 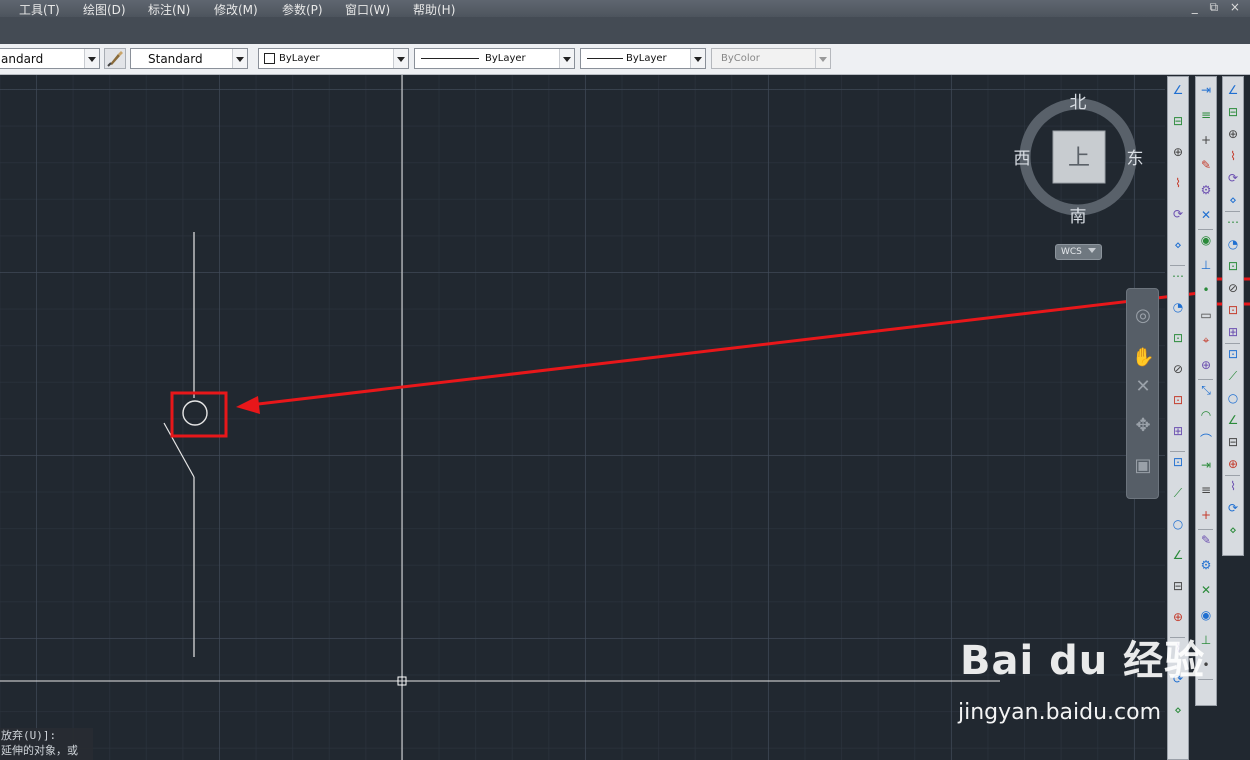 What do you see at coordinates (1206, 365) in the screenshot?
I see `snap-node-icon: ⊕` at bounding box center [1206, 365].